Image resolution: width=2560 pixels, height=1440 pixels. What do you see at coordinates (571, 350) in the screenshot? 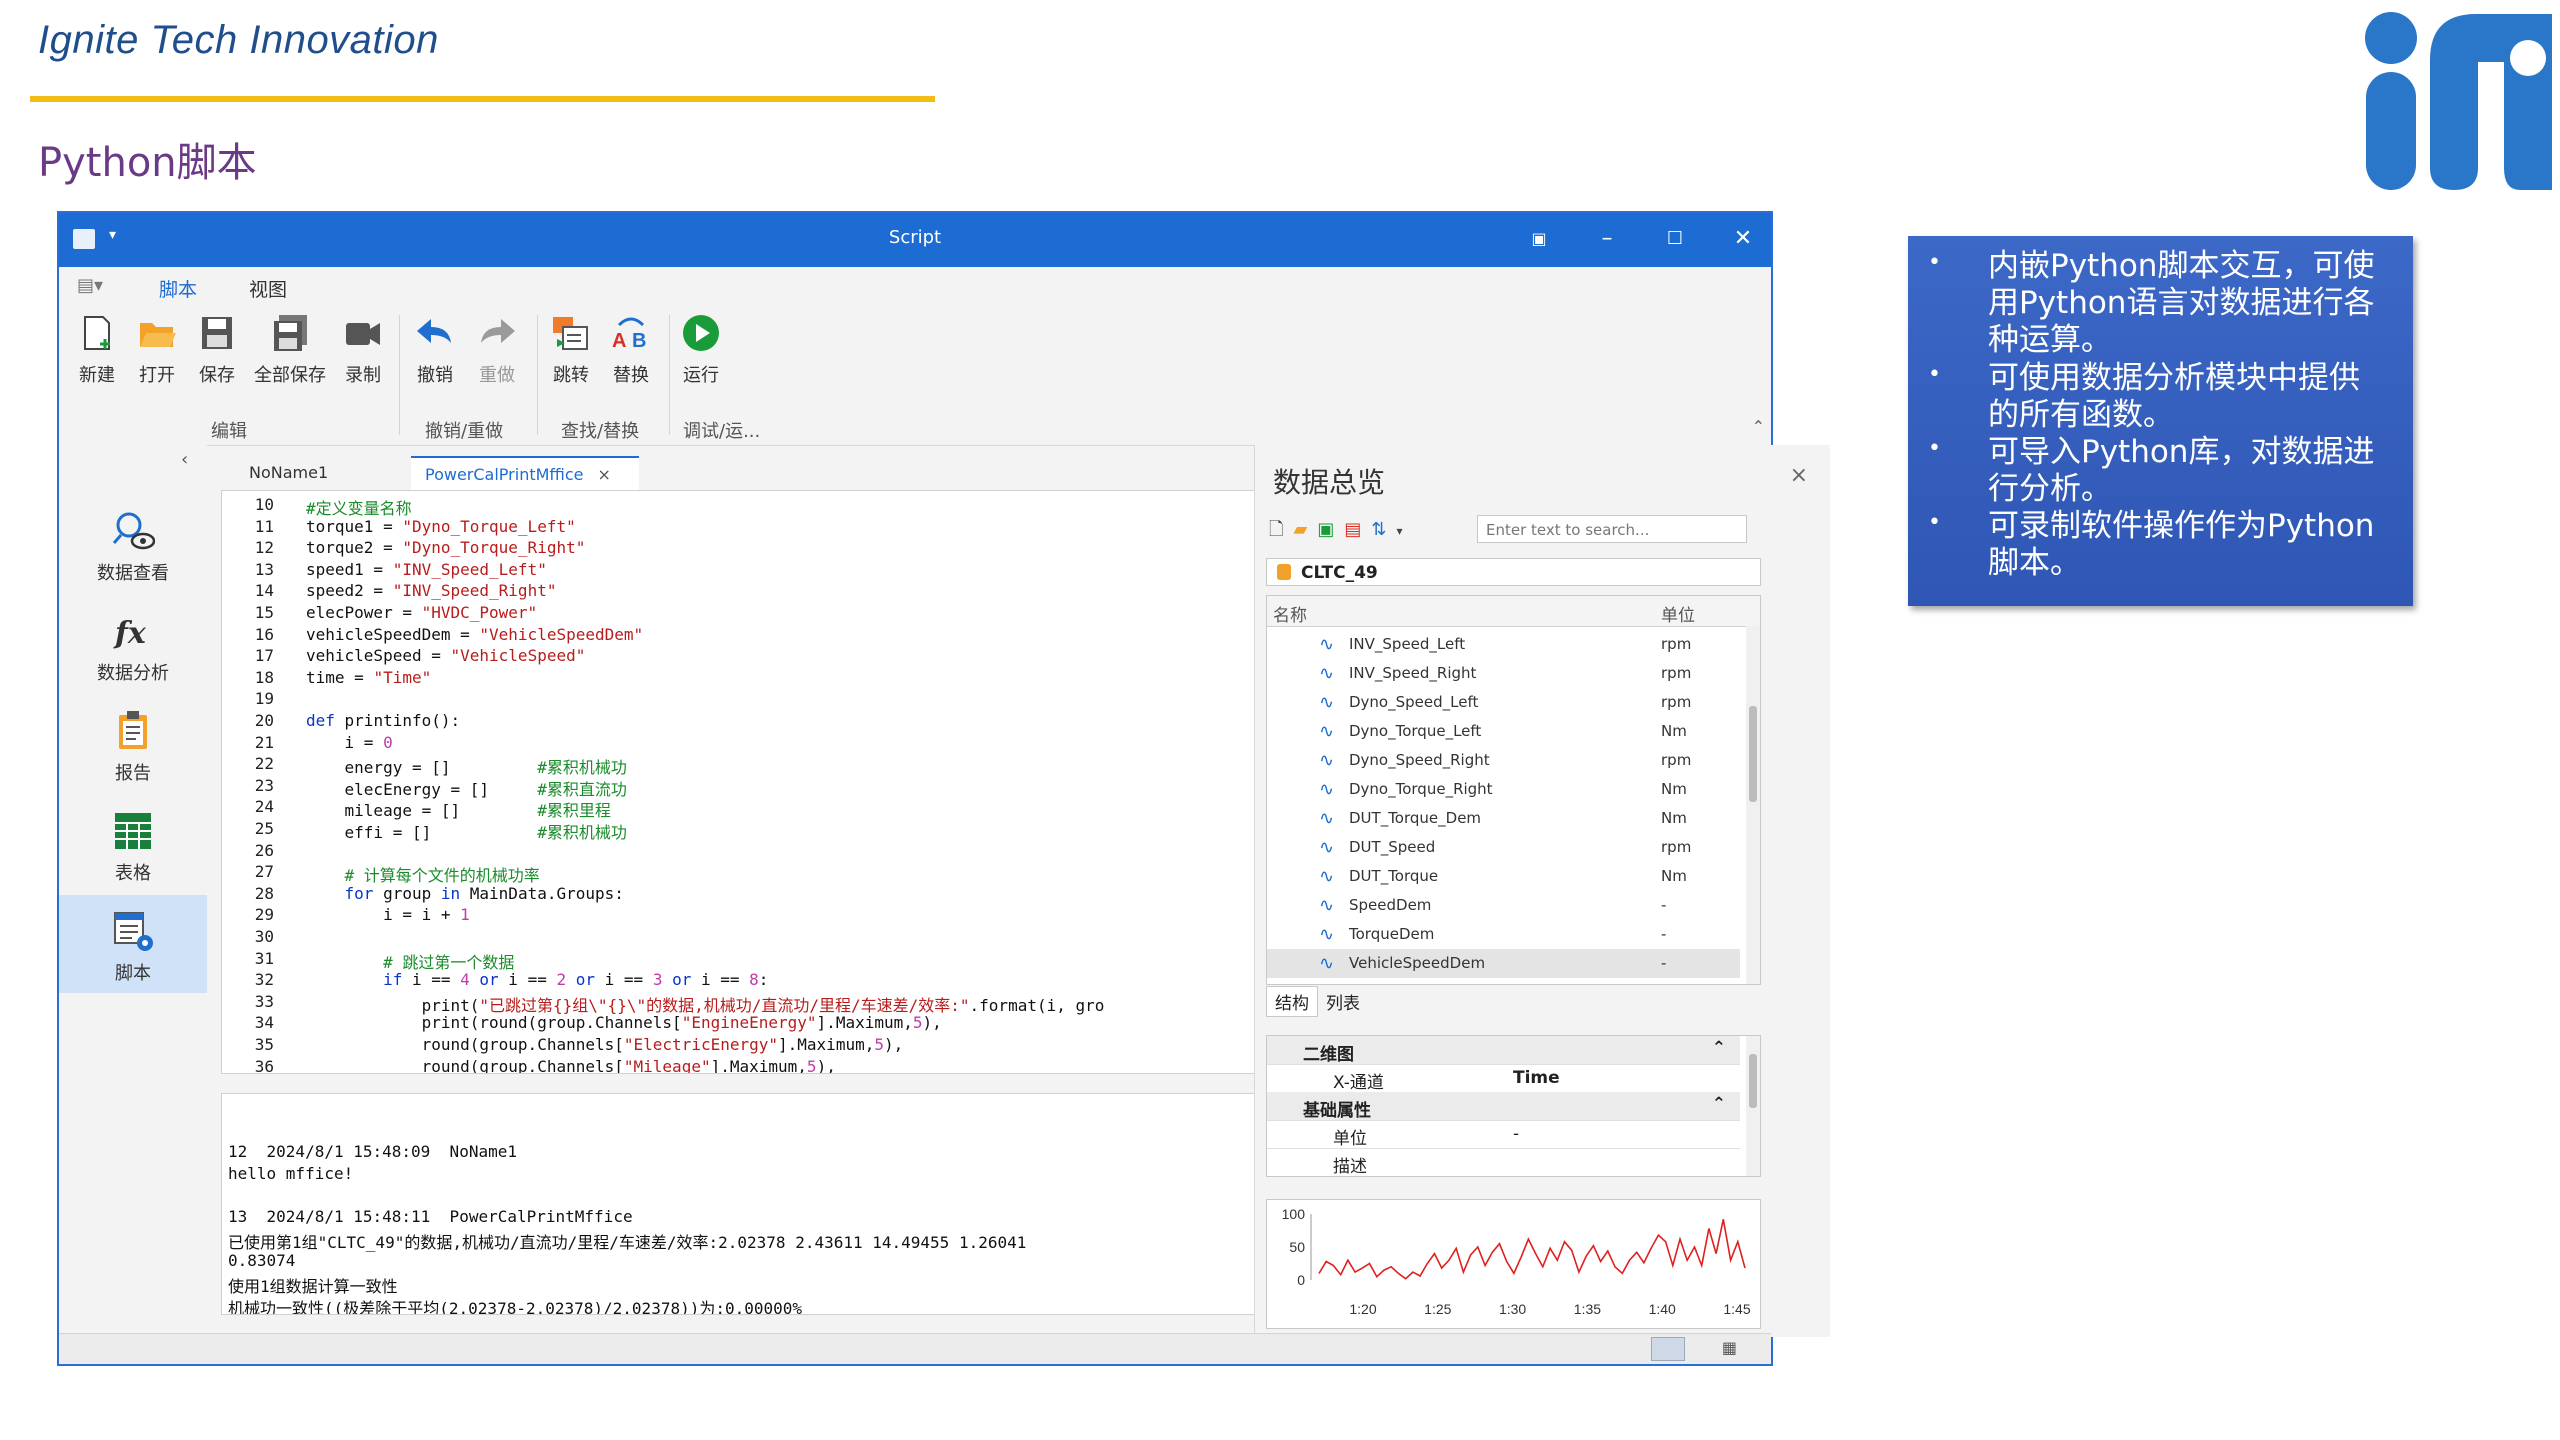
I see `jump-button: 跳转` at bounding box center [571, 350].